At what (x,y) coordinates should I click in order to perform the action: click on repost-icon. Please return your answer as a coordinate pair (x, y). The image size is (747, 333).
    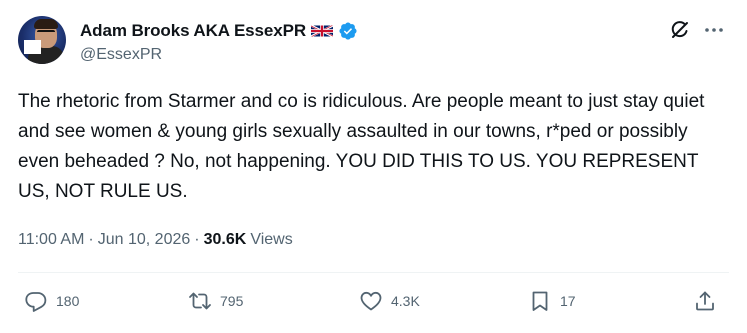
    Looking at the image, I should click on (200, 301).